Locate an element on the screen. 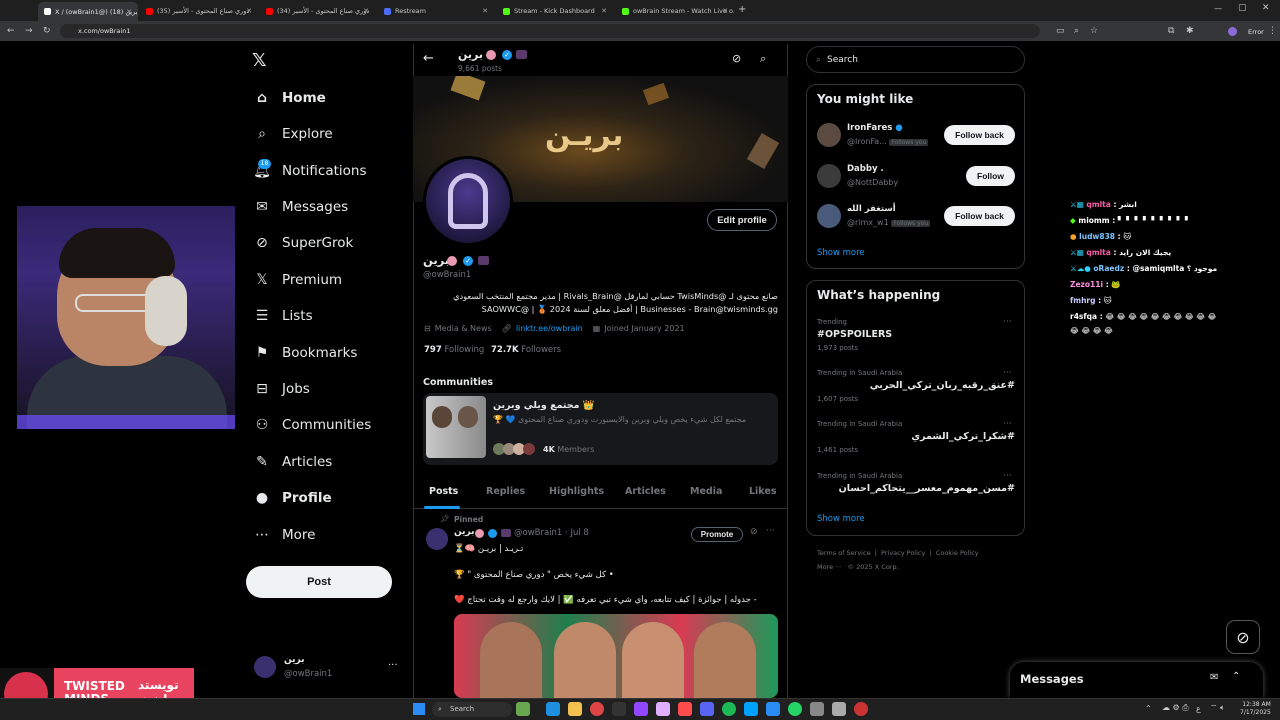 The height and width of the screenshot is (720, 1280). error-badge: Error is located at coordinates (1256, 32).